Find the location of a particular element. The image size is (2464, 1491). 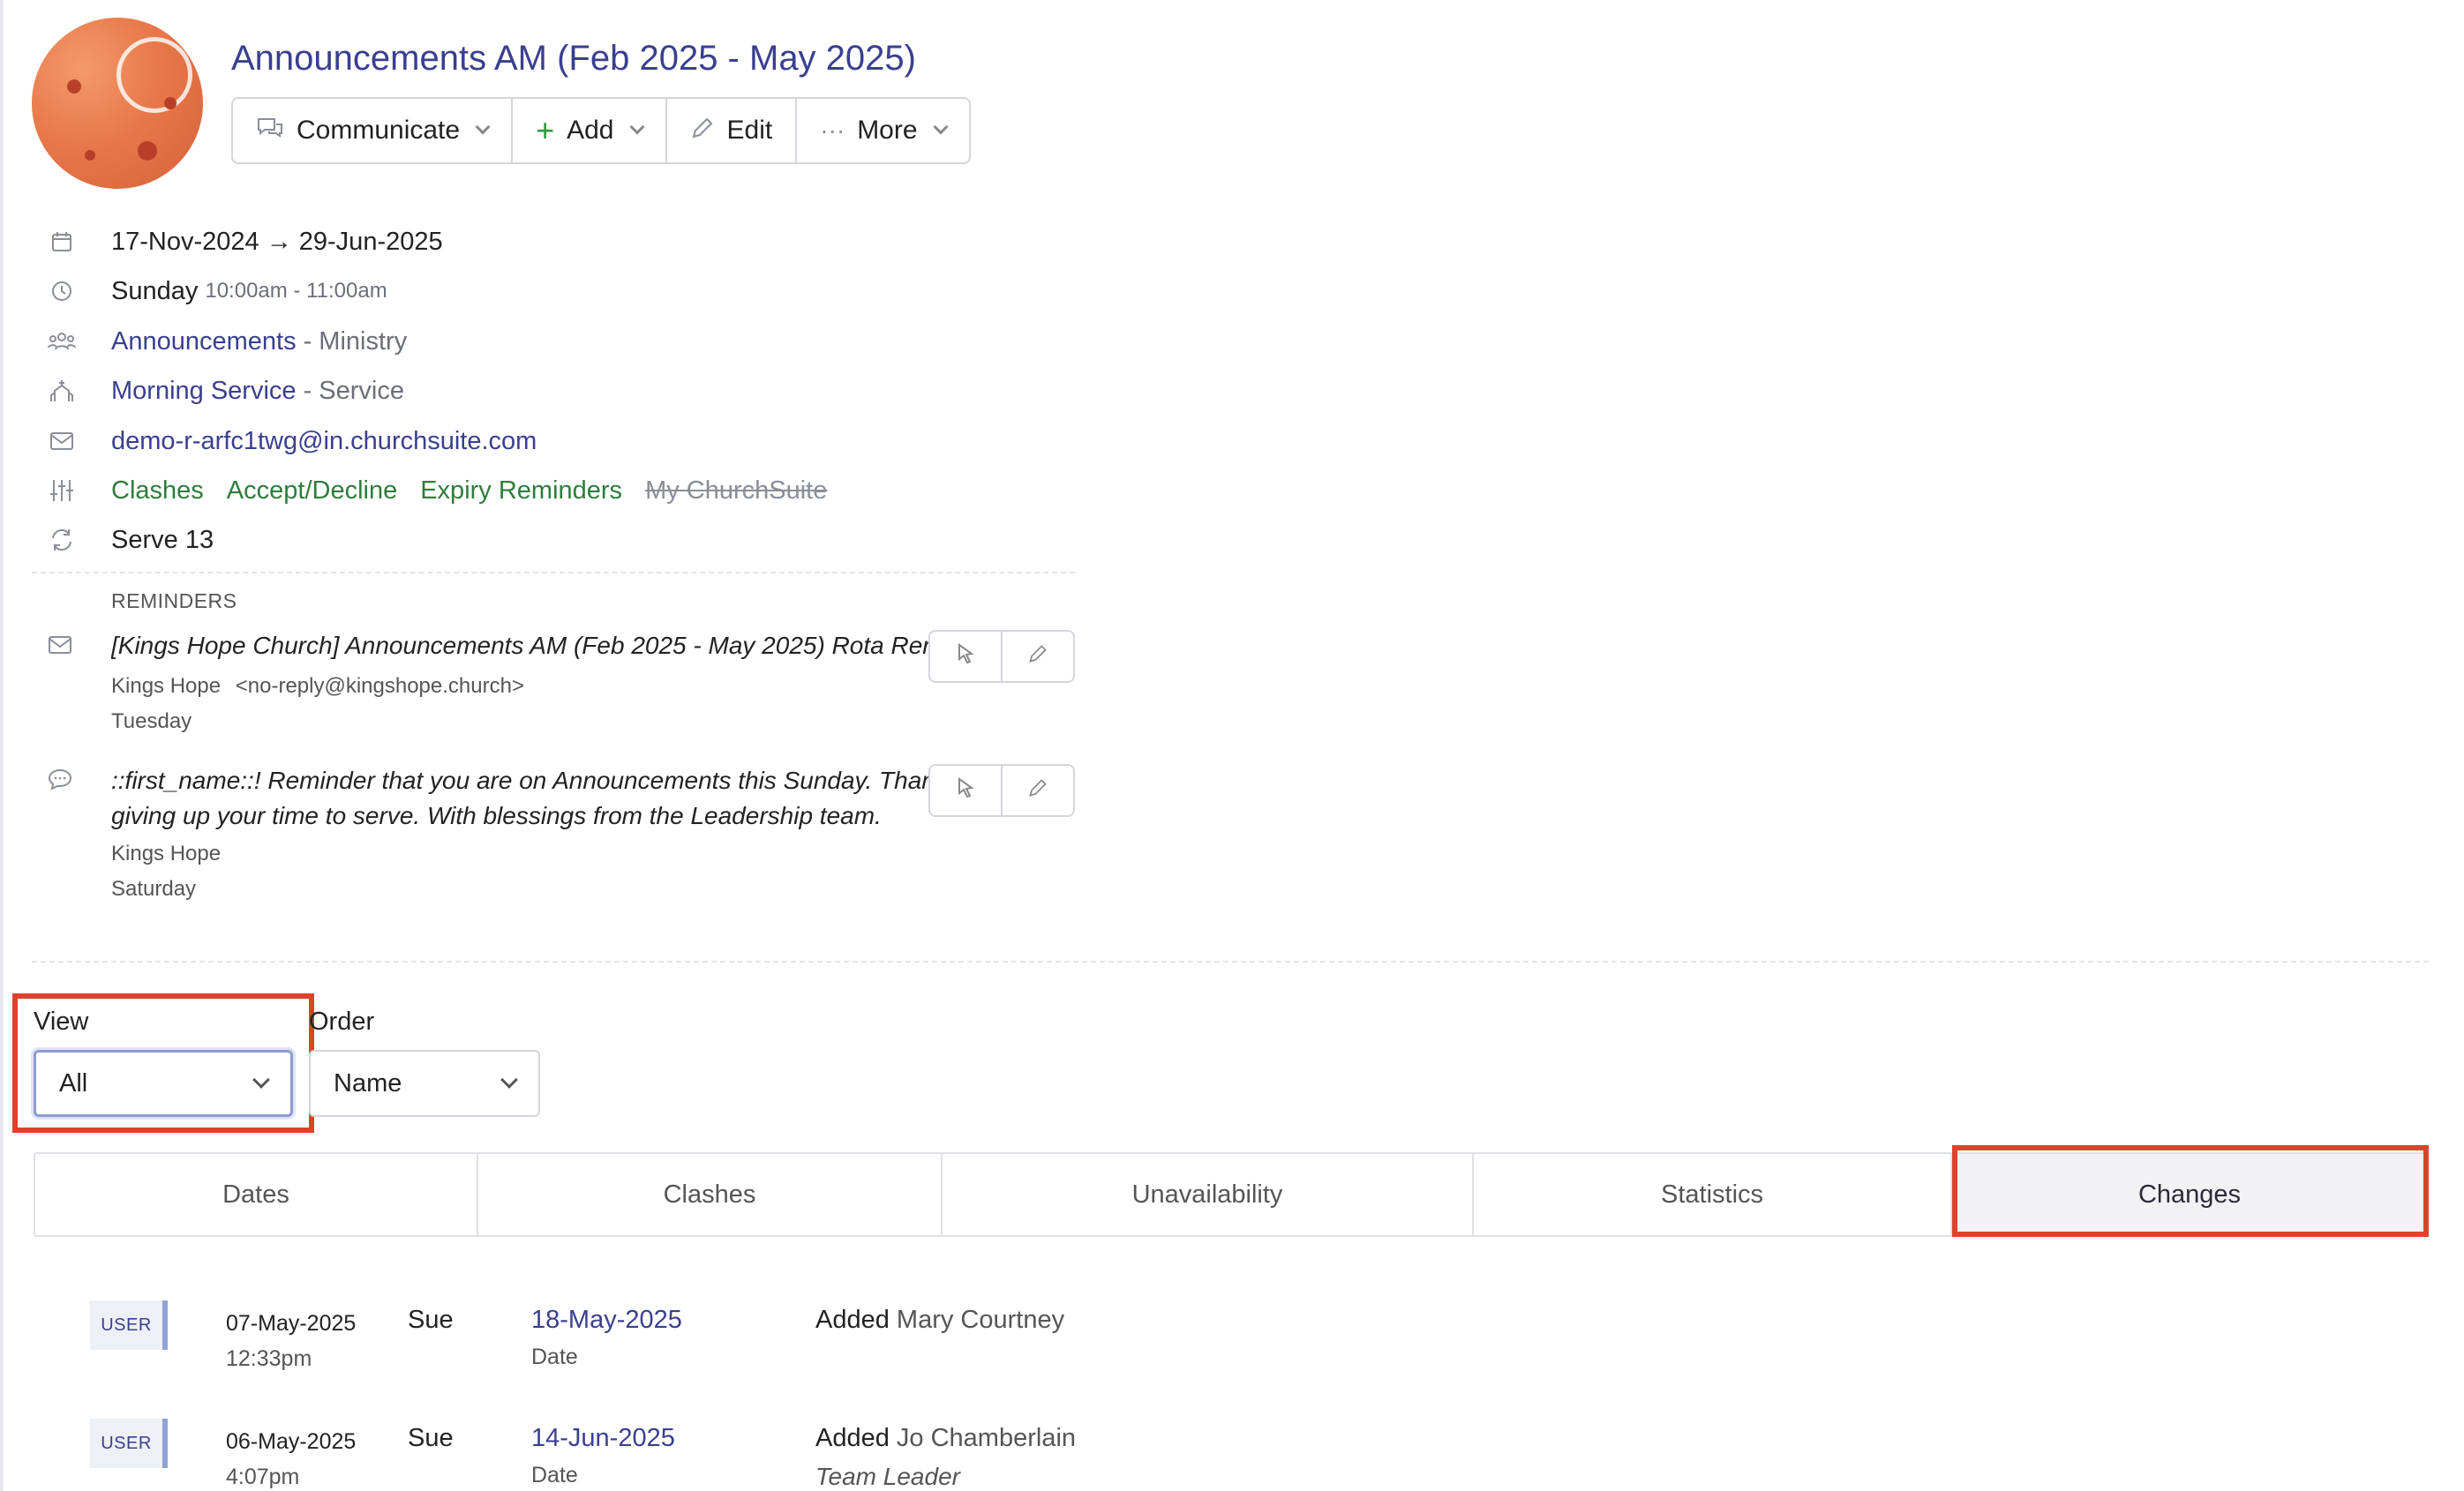

day: Sunday is located at coordinates (155, 290).